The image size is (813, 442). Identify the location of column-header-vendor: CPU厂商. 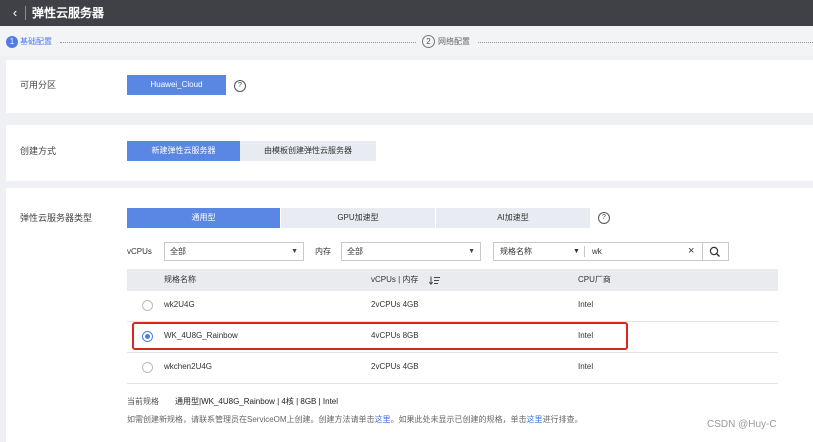
(594, 279).